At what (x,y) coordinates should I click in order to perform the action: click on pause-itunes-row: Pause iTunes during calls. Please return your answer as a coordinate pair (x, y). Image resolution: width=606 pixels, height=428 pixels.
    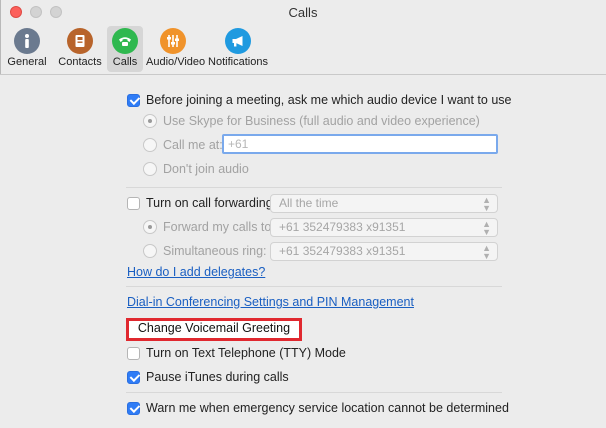
    Looking at the image, I should click on (208, 377).